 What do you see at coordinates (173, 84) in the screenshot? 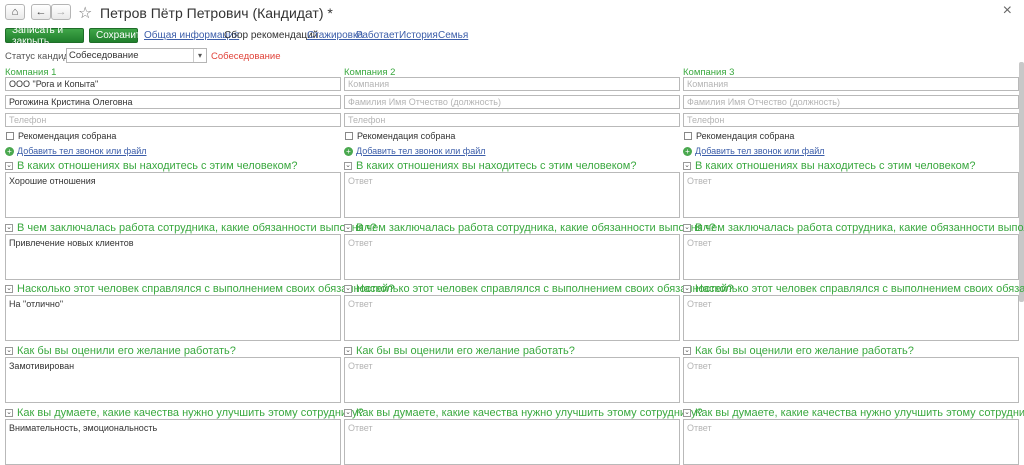
I see `company-field: ООО "Рога и Копыта"` at bounding box center [173, 84].